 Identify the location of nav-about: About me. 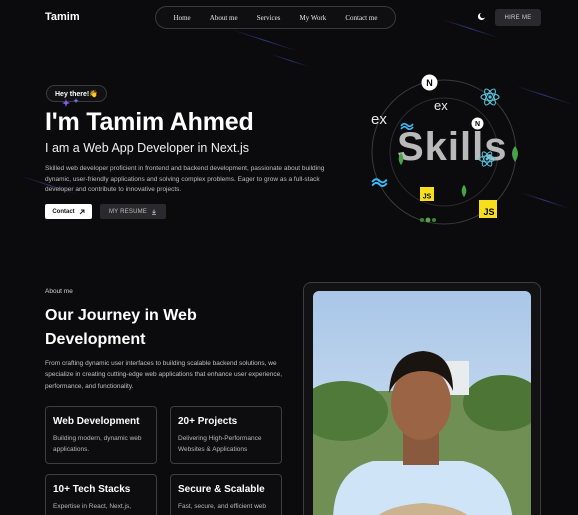
(224, 18).